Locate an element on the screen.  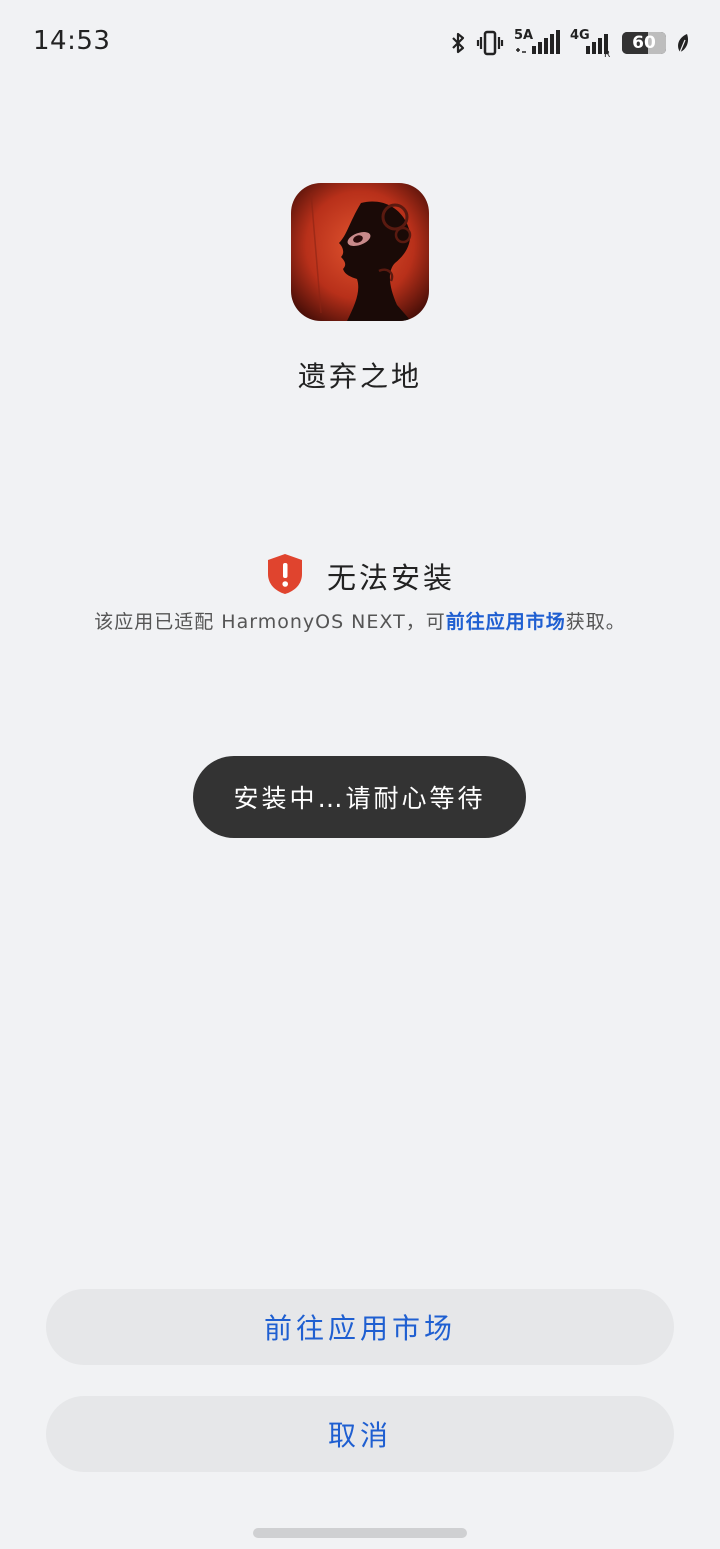
warning-title: 无法安装 is located at coordinates (390, 578).